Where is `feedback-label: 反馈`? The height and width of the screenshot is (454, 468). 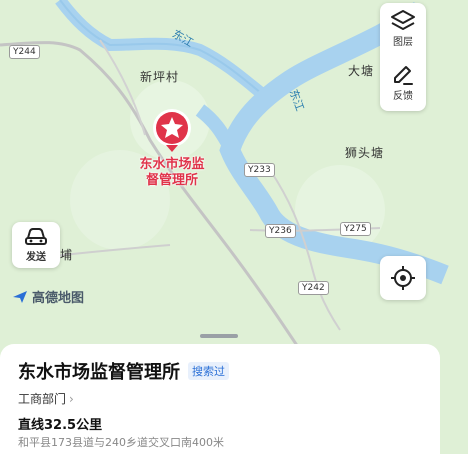
feedback-label: 反馈 is located at coordinates (403, 96).